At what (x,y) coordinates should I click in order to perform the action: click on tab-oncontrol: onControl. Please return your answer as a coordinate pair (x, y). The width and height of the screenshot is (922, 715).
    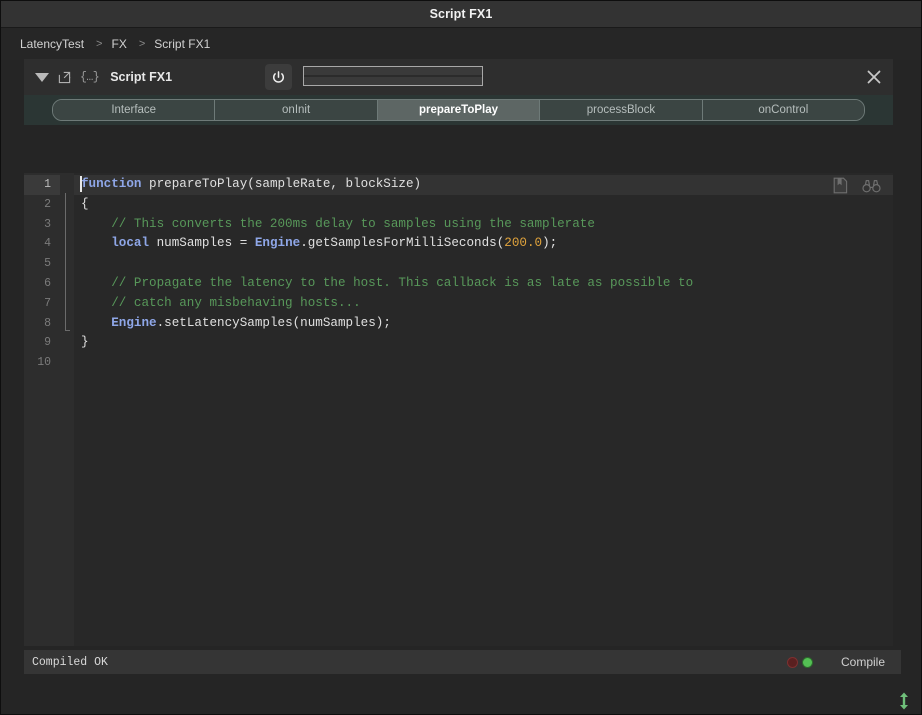
    Looking at the image, I should click on (783, 110).